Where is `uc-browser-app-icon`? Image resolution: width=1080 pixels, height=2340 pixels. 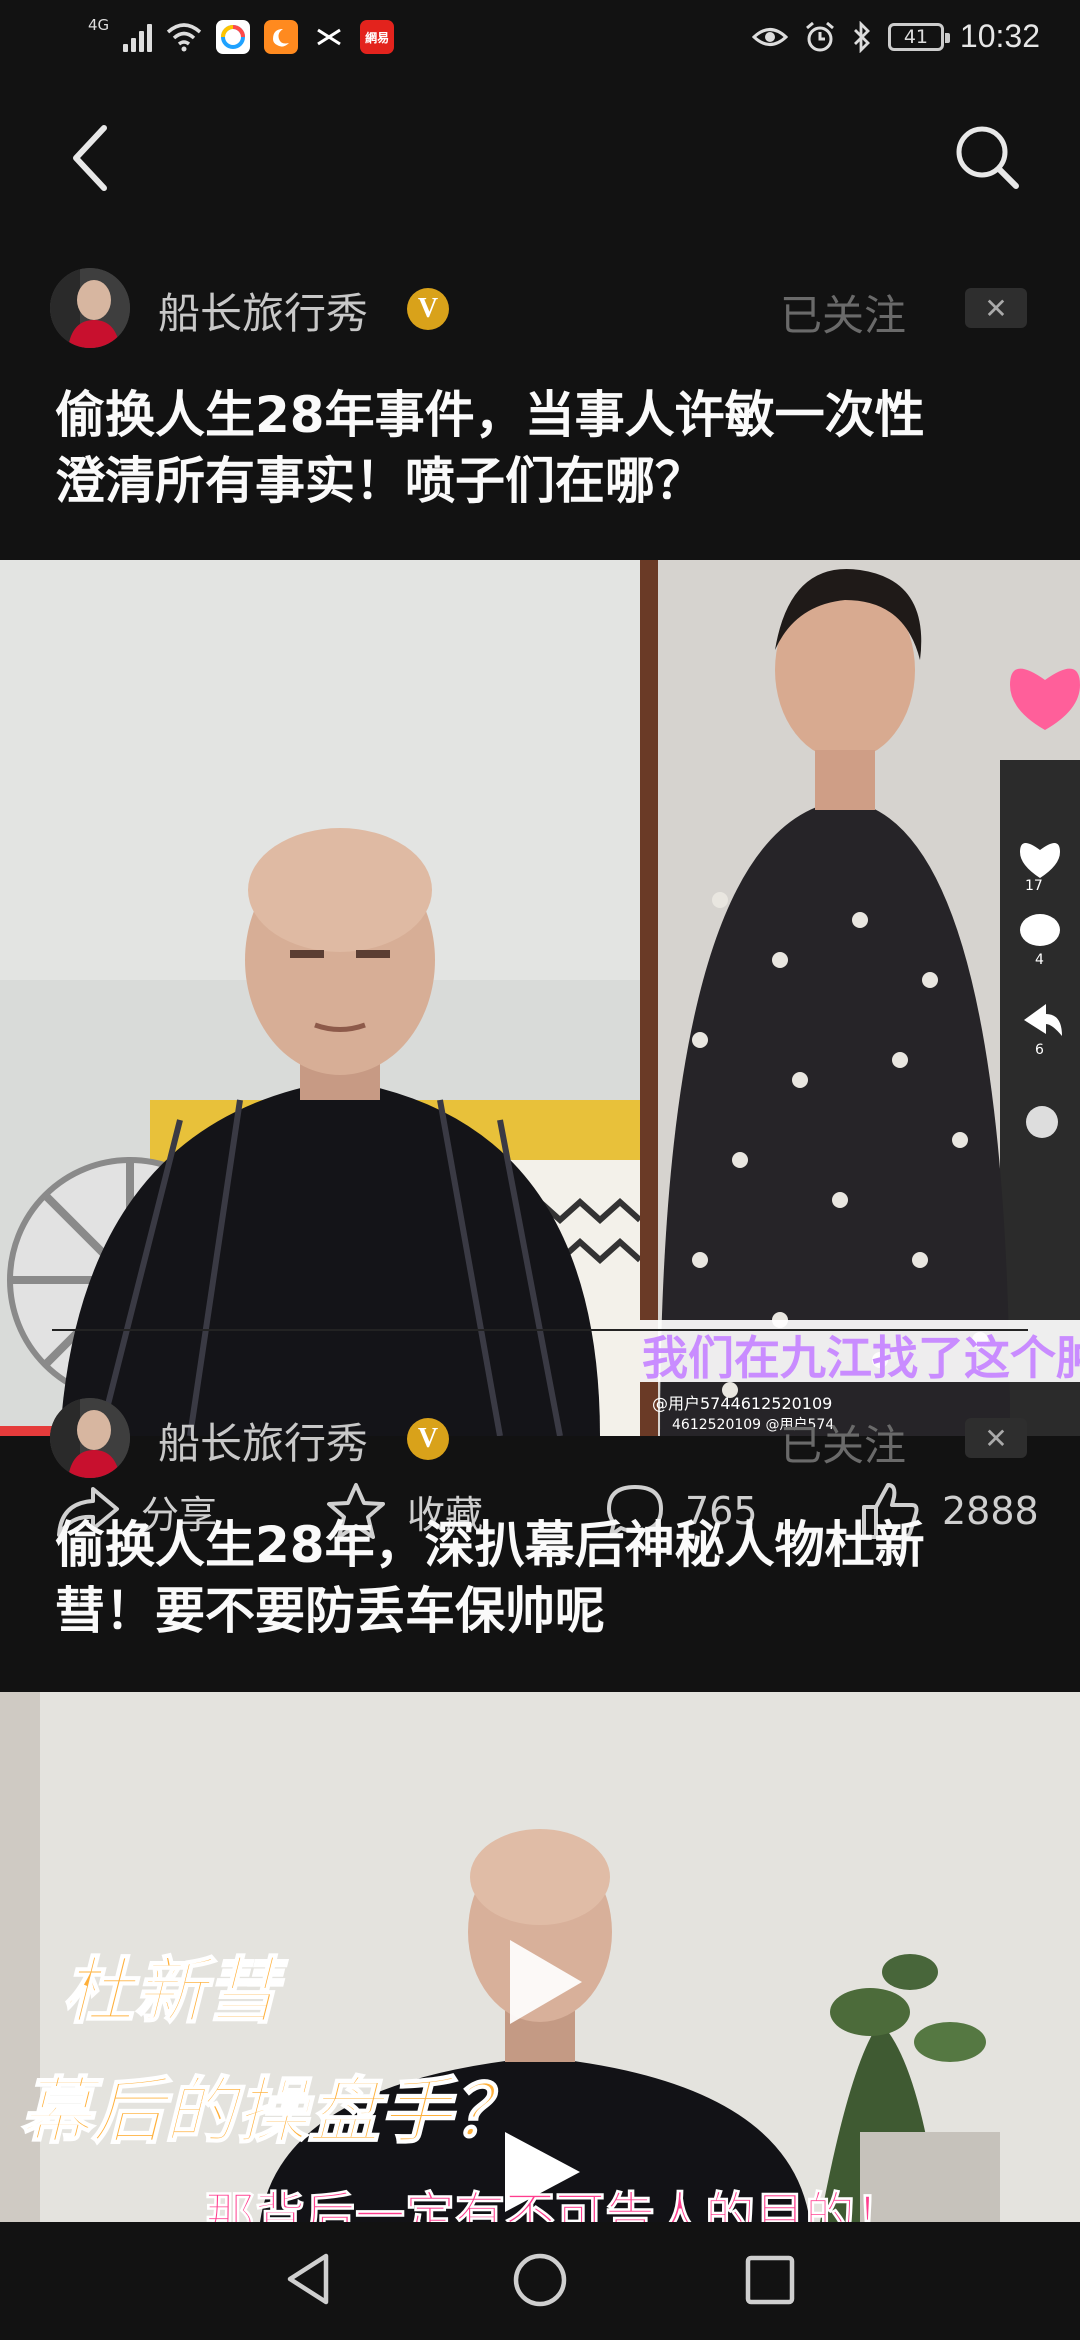
uc-browser-app-icon is located at coordinates (281, 37).